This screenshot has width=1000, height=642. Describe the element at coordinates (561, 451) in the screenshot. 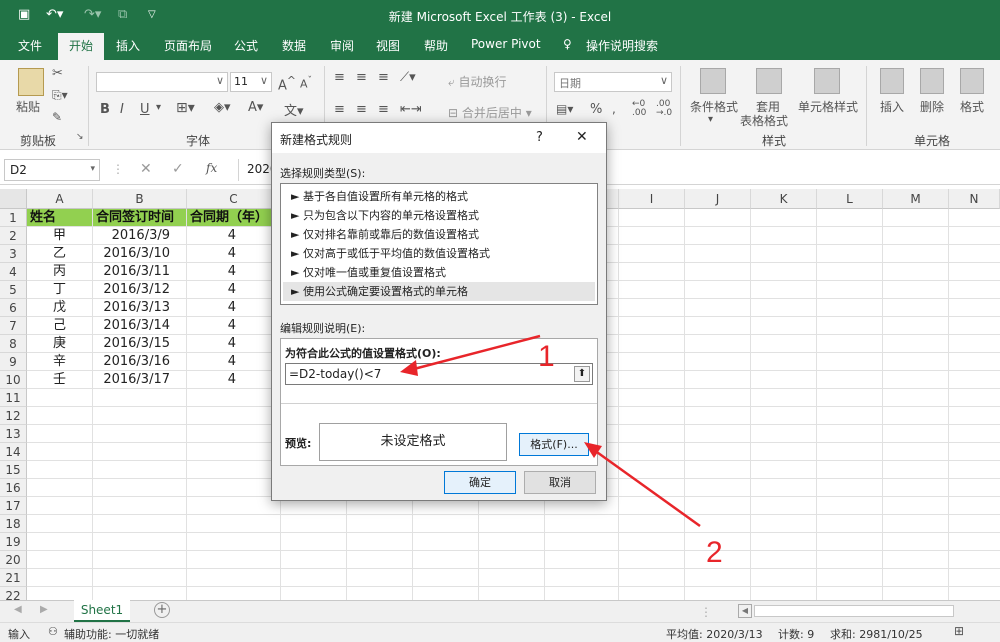

I see `annotation-overlay: 1 2` at that location.